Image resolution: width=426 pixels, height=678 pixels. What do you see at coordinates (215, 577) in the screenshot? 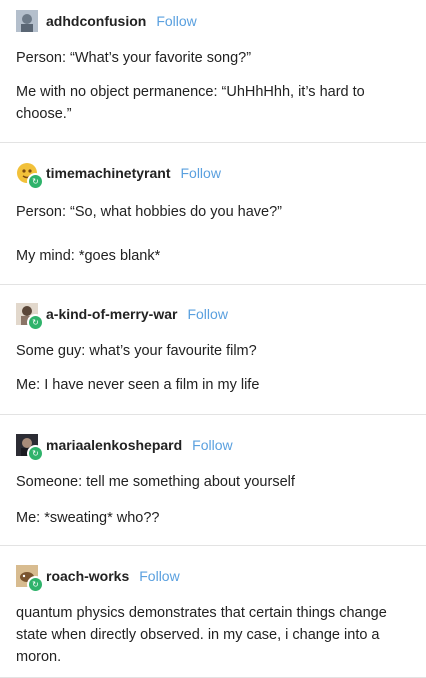
I see `post-header: ↻ roach-works Follow` at bounding box center [215, 577].